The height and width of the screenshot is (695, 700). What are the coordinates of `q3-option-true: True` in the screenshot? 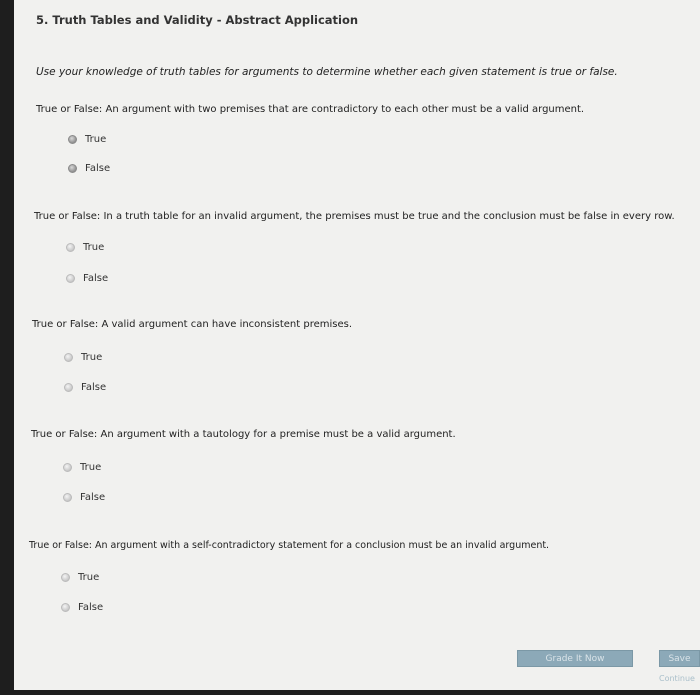 It's located at (83, 357).